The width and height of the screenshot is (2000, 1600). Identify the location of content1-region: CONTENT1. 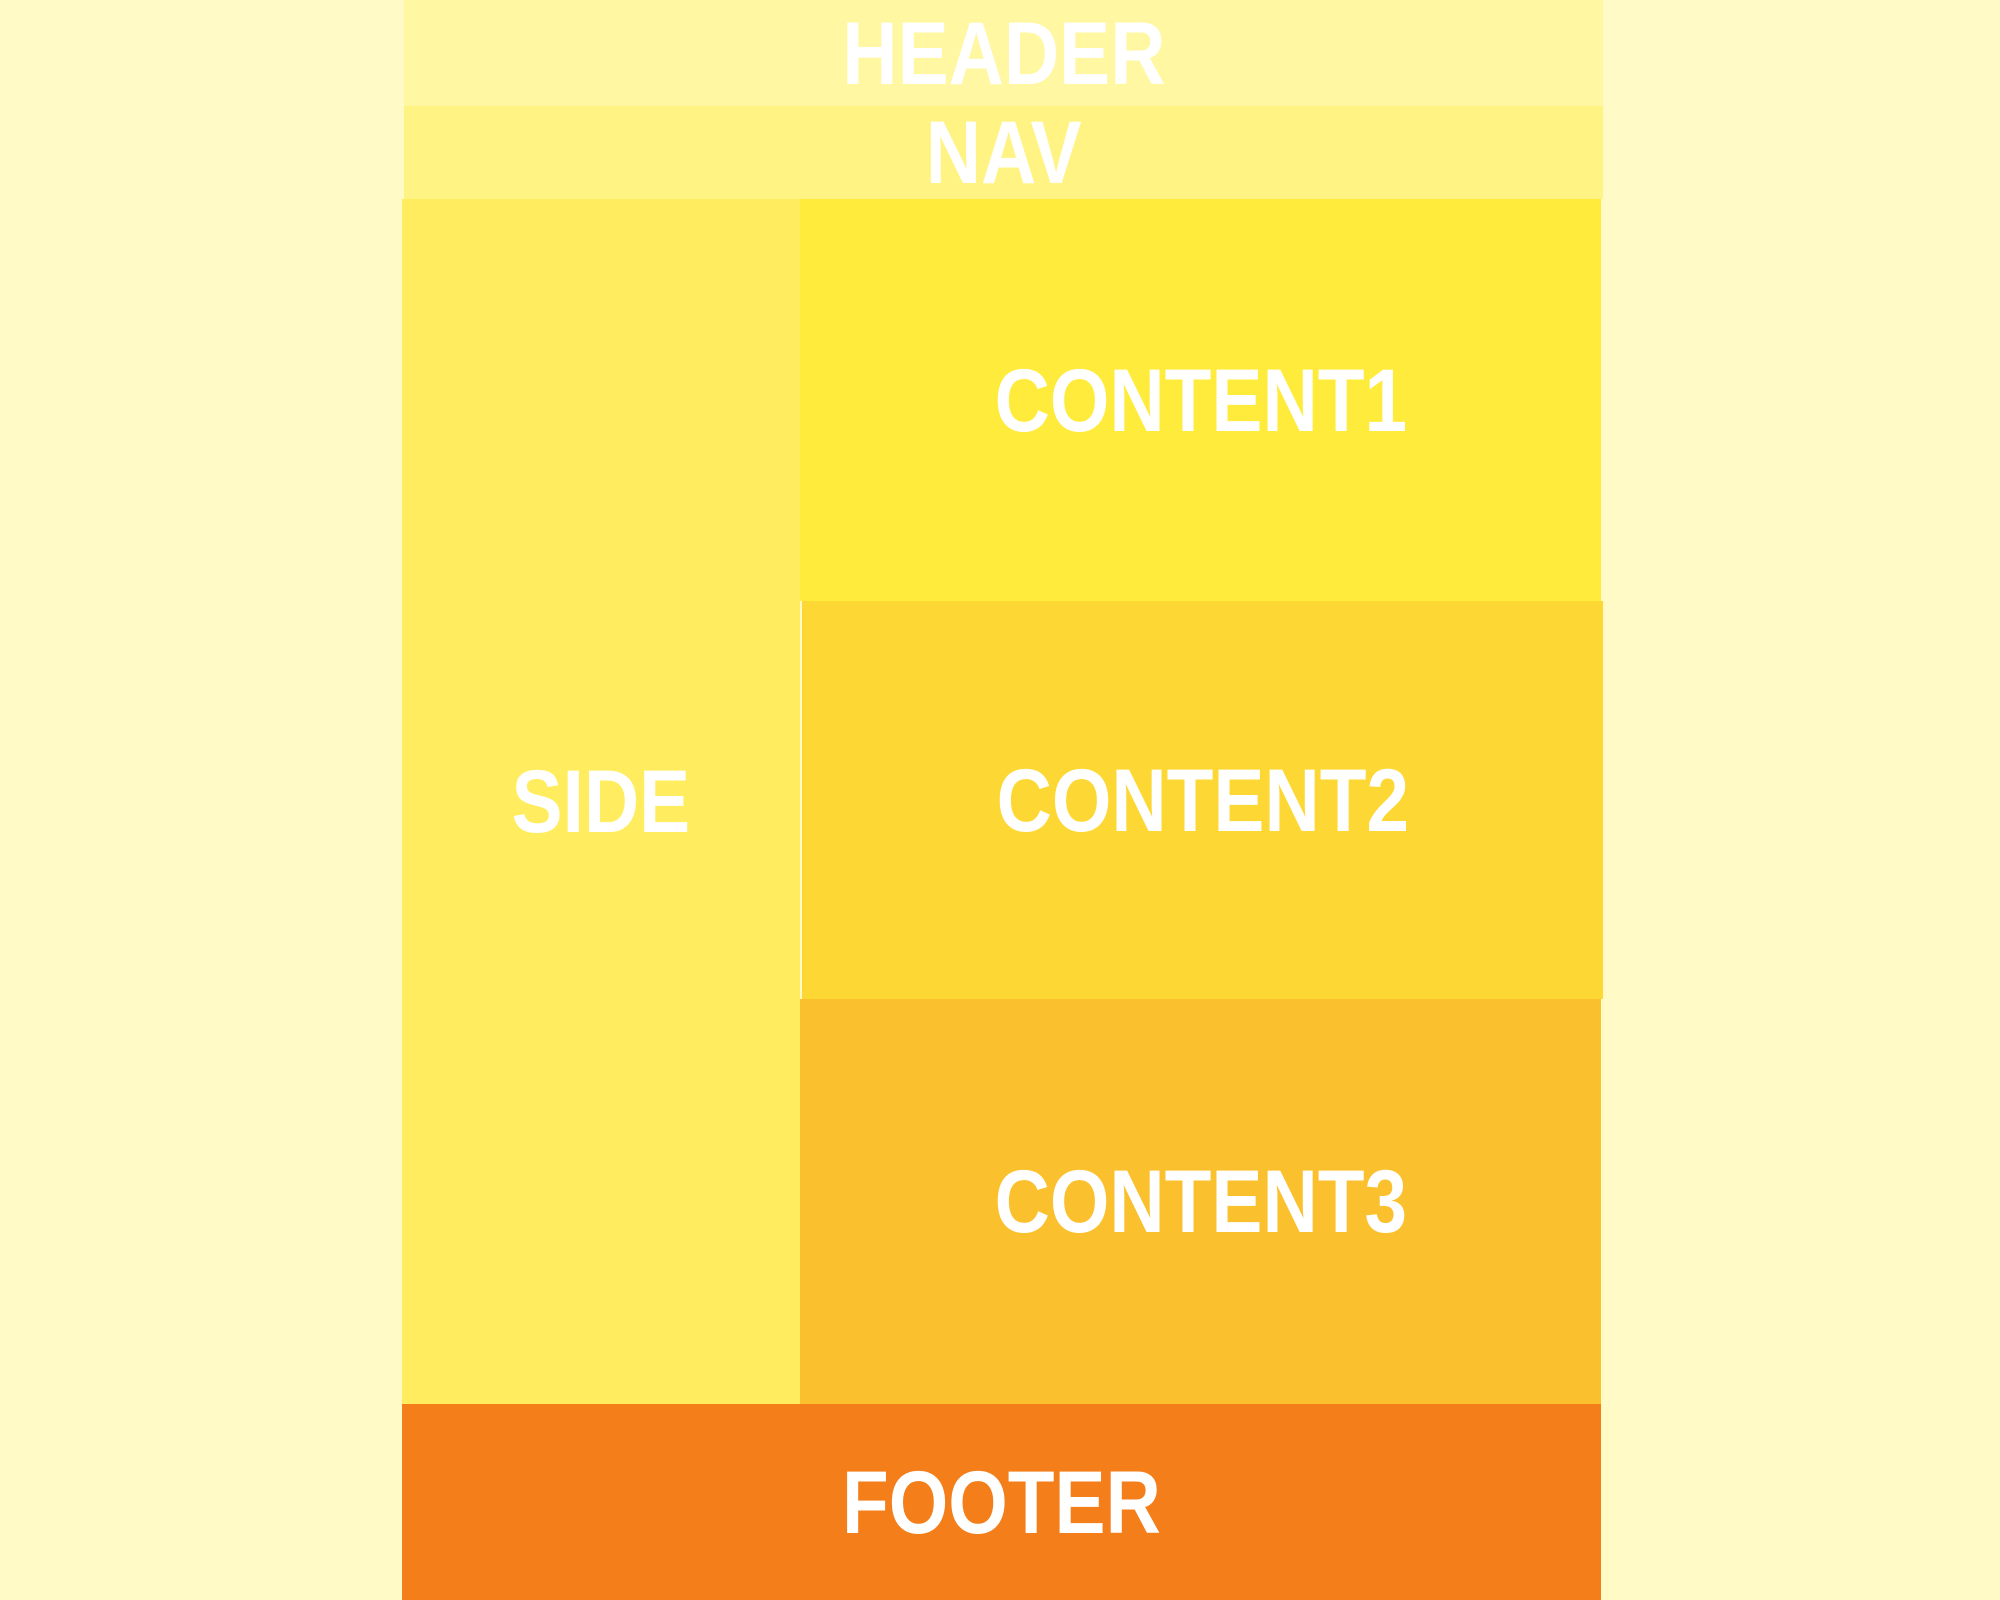
(1200, 400).